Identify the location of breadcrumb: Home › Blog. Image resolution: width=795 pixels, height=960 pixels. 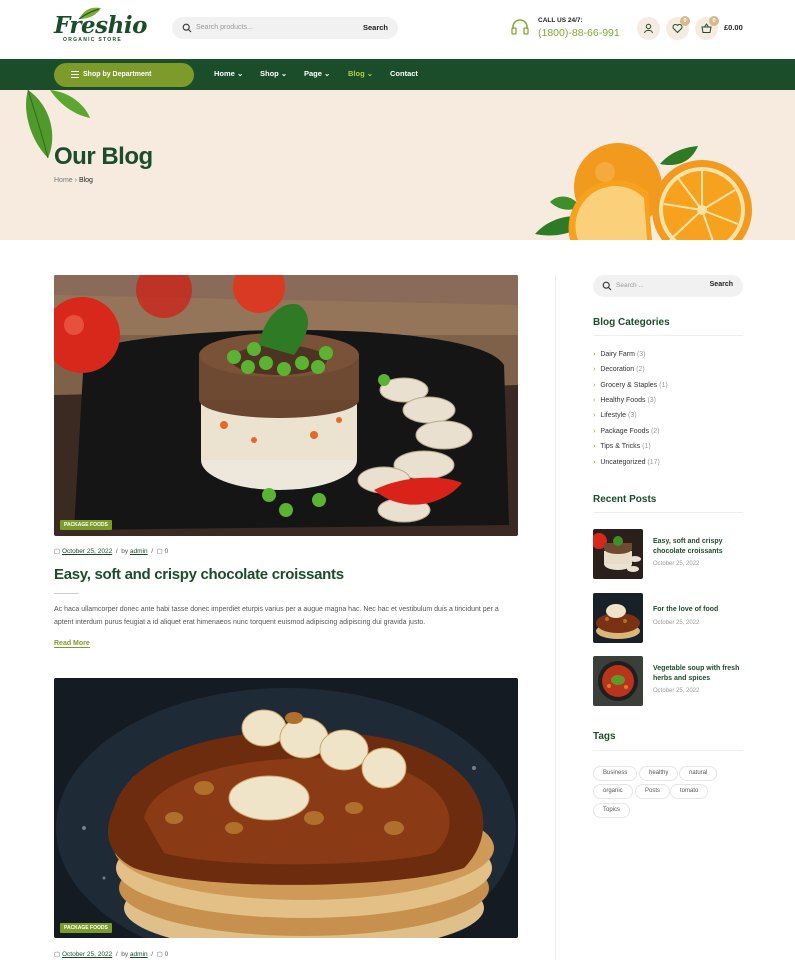
(73, 180).